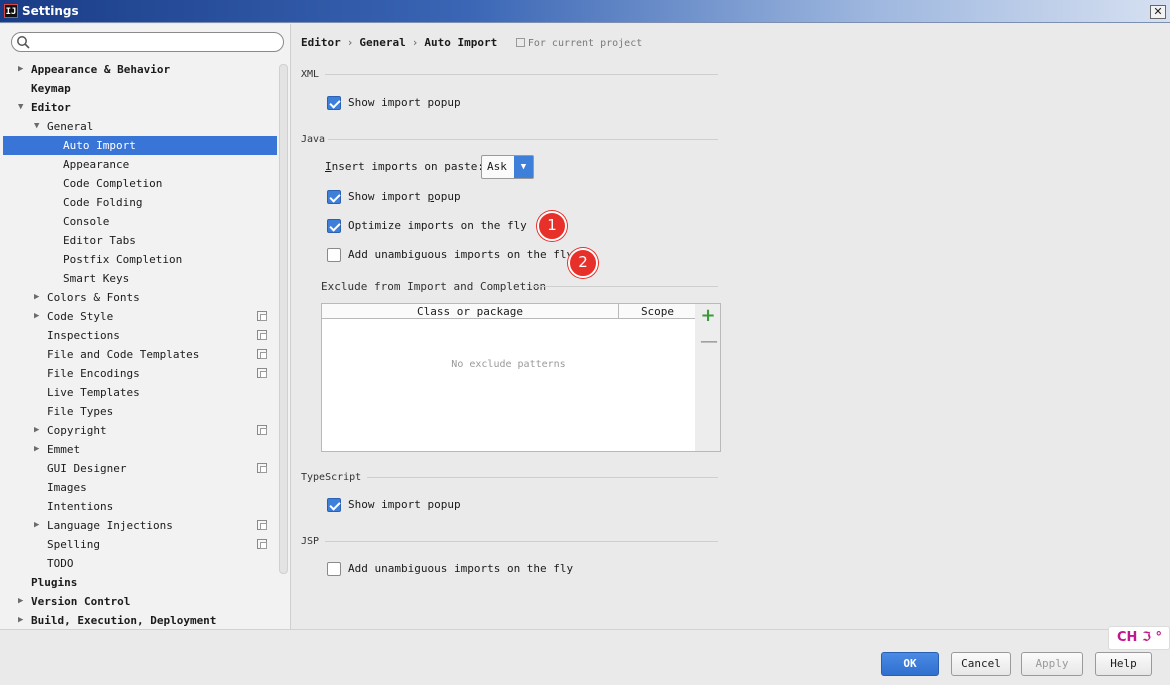 The width and height of the screenshot is (1170, 685). What do you see at coordinates (283, 319) in the screenshot?
I see `nav-scrollbar` at bounding box center [283, 319].